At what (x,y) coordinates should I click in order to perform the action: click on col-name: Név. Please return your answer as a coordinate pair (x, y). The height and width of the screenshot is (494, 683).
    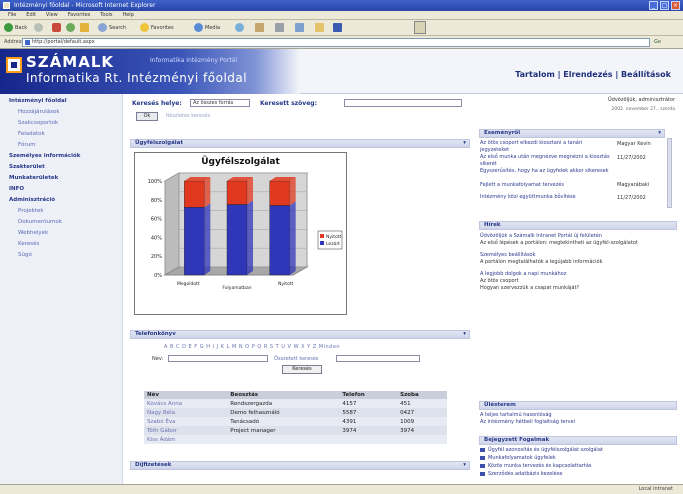
    Looking at the image, I should click on (186, 395).